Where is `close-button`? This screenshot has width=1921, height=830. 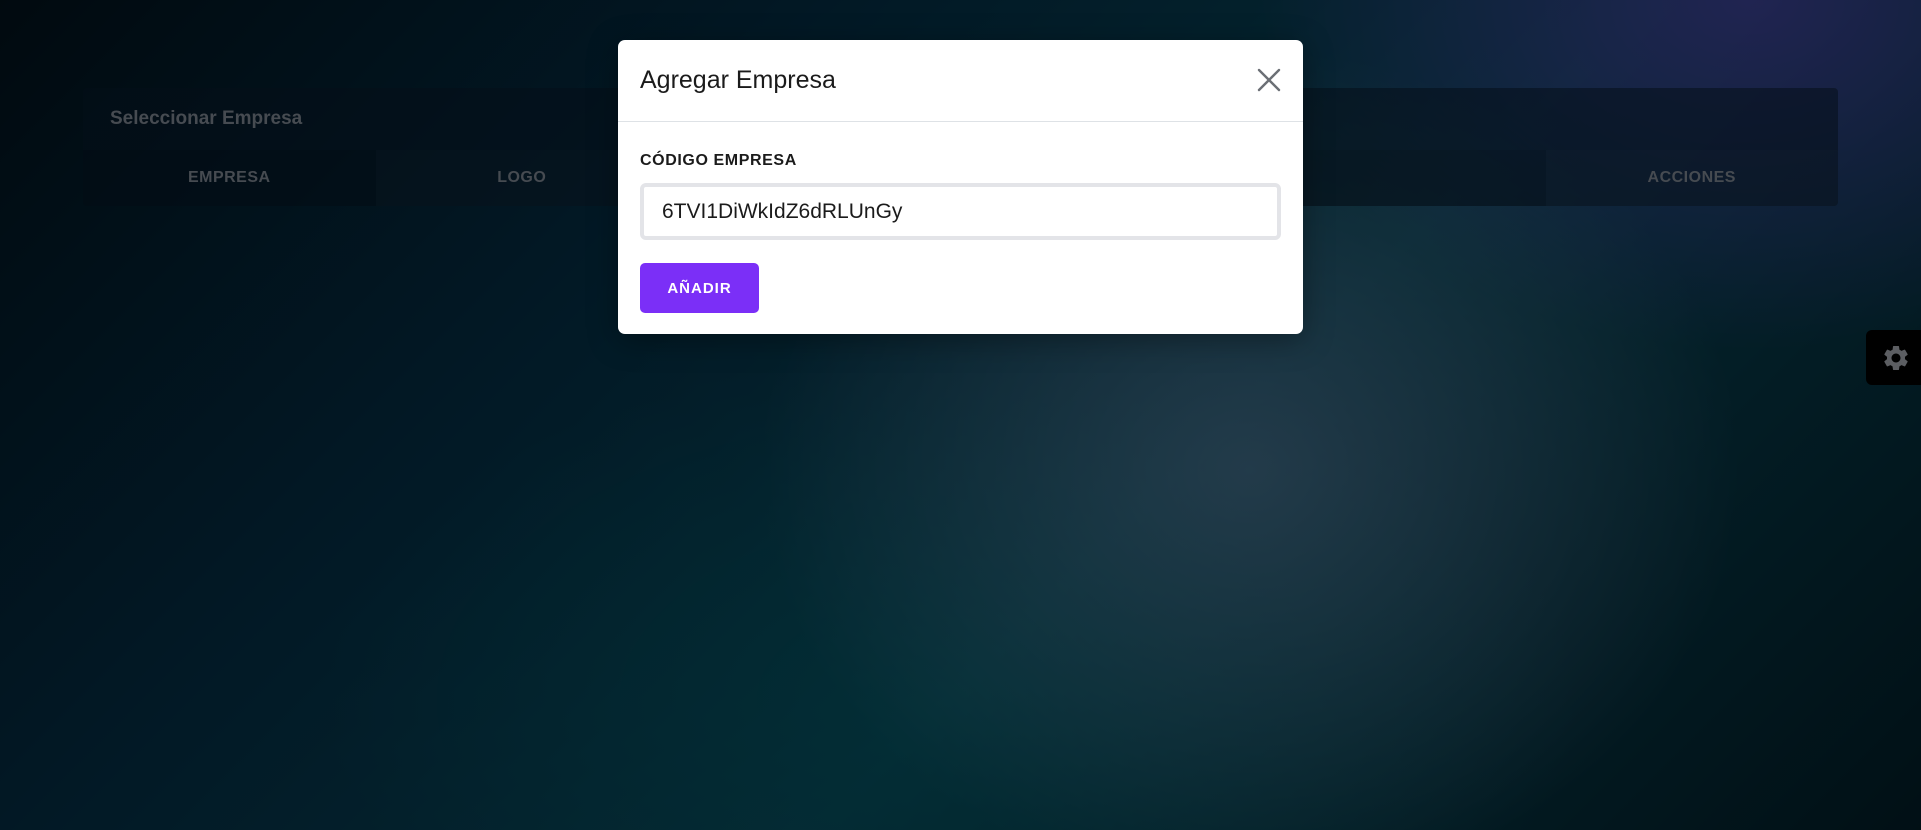
close-button is located at coordinates (1269, 80).